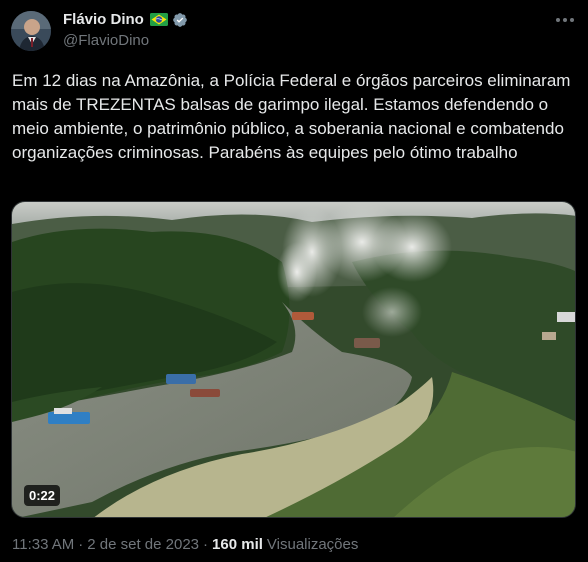 The height and width of the screenshot is (562, 588). I want to click on views-label: Visualizações, so click(312, 544).